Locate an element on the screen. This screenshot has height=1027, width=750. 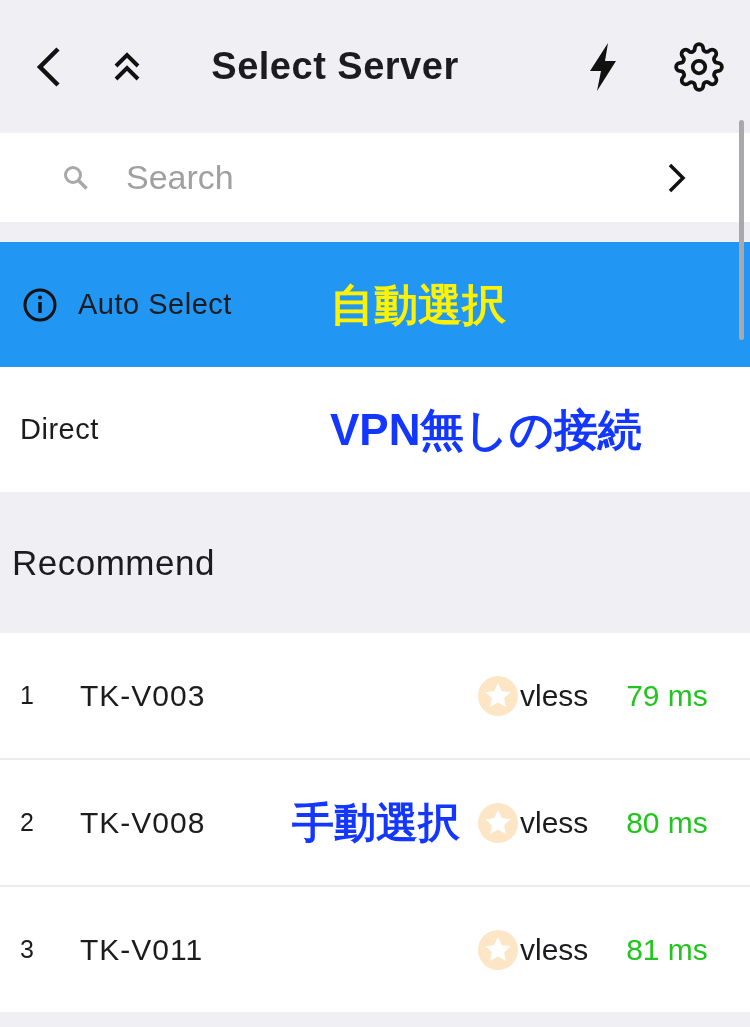
mode-label: Auto Select is located at coordinates (155, 304).